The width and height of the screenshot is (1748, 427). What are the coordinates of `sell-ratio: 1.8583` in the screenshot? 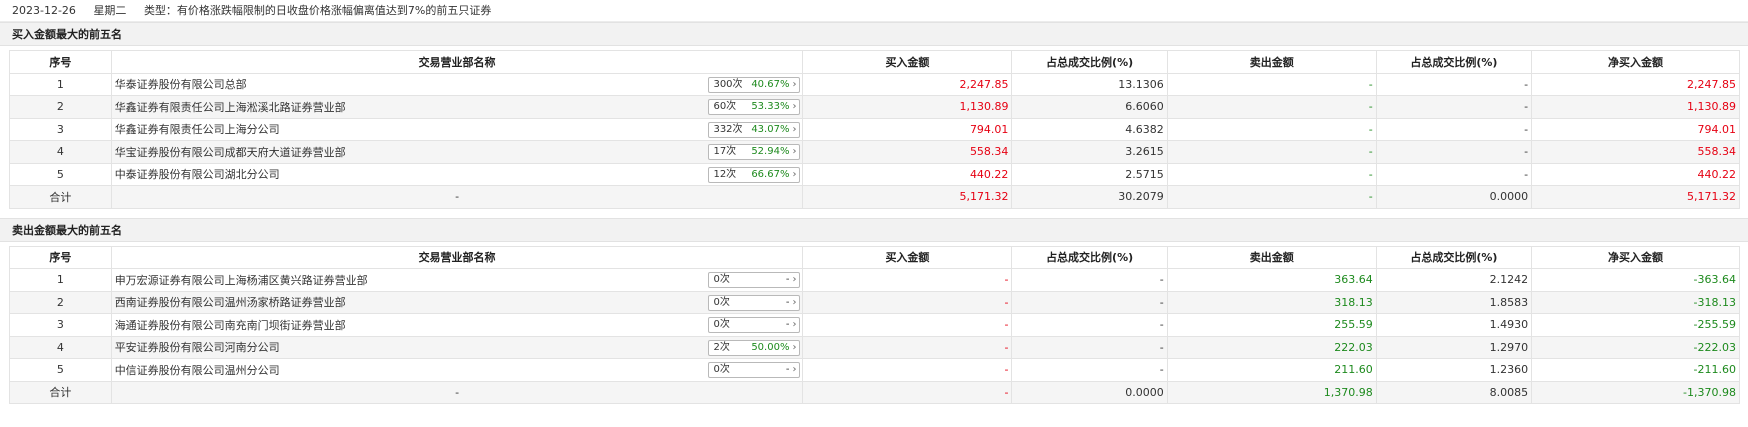 It's located at (1454, 302).